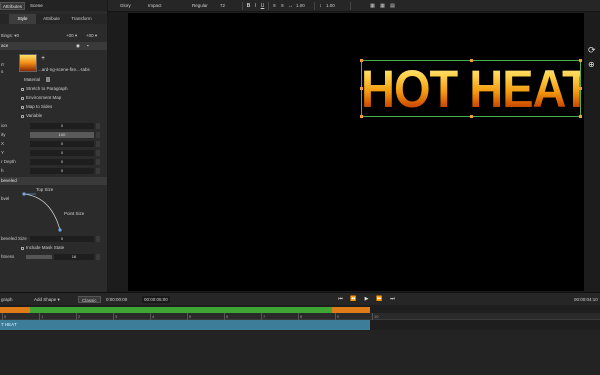  I want to click on skip-end-icon: ⏭, so click(392, 299).